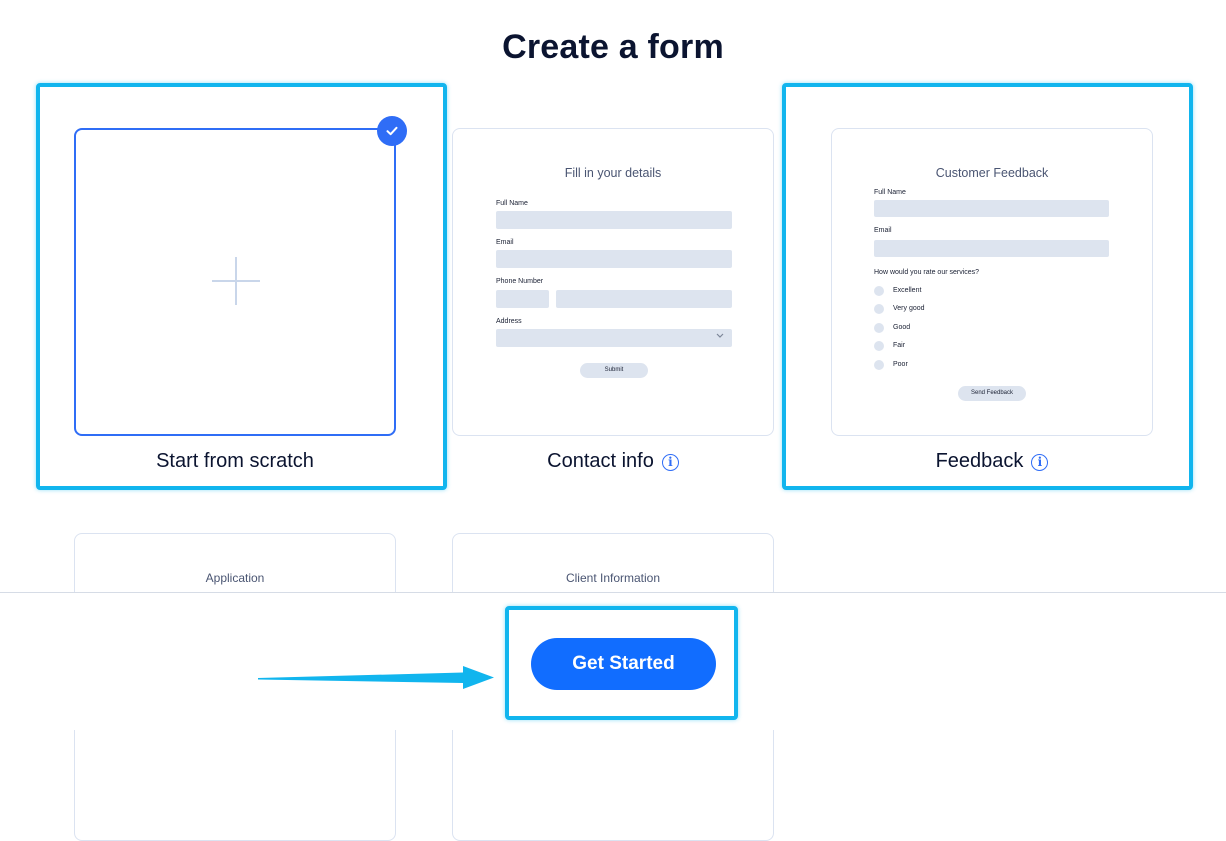 The height and width of the screenshot is (841, 1226). I want to click on preview-title: Fill in your details, so click(613, 173).